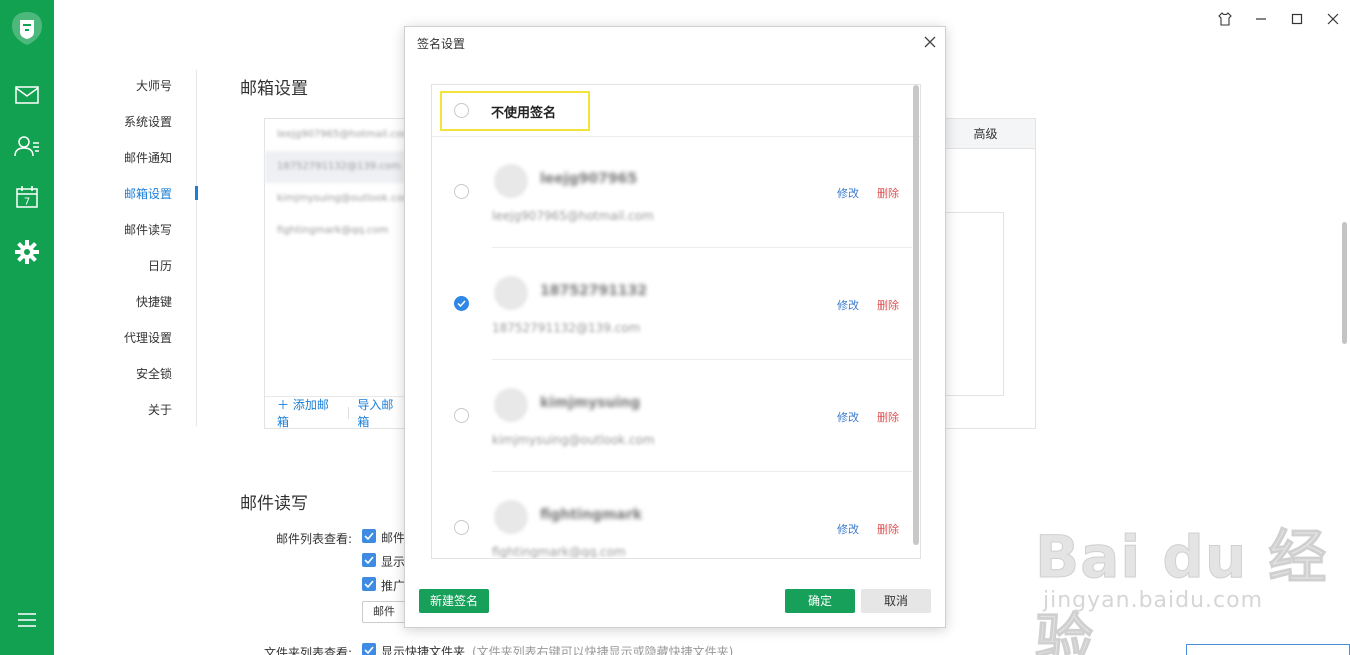 The width and height of the screenshot is (1350, 655). Describe the element at coordinates (27, 95) in the screenshot. I see `mail-icon` at that location.